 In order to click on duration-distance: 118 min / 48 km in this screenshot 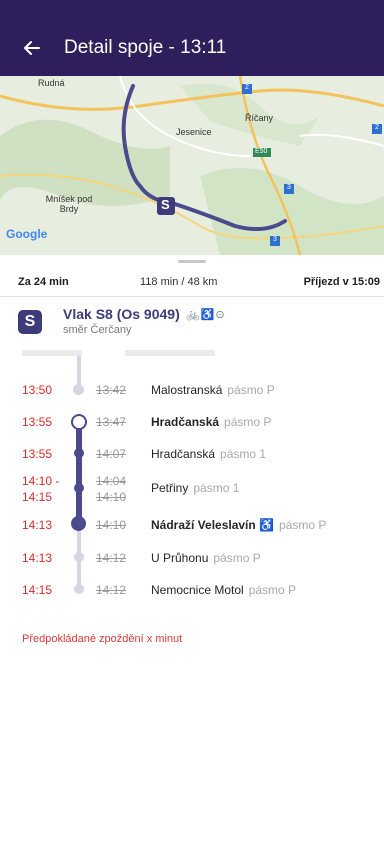, I will do `click(179, 282)`.